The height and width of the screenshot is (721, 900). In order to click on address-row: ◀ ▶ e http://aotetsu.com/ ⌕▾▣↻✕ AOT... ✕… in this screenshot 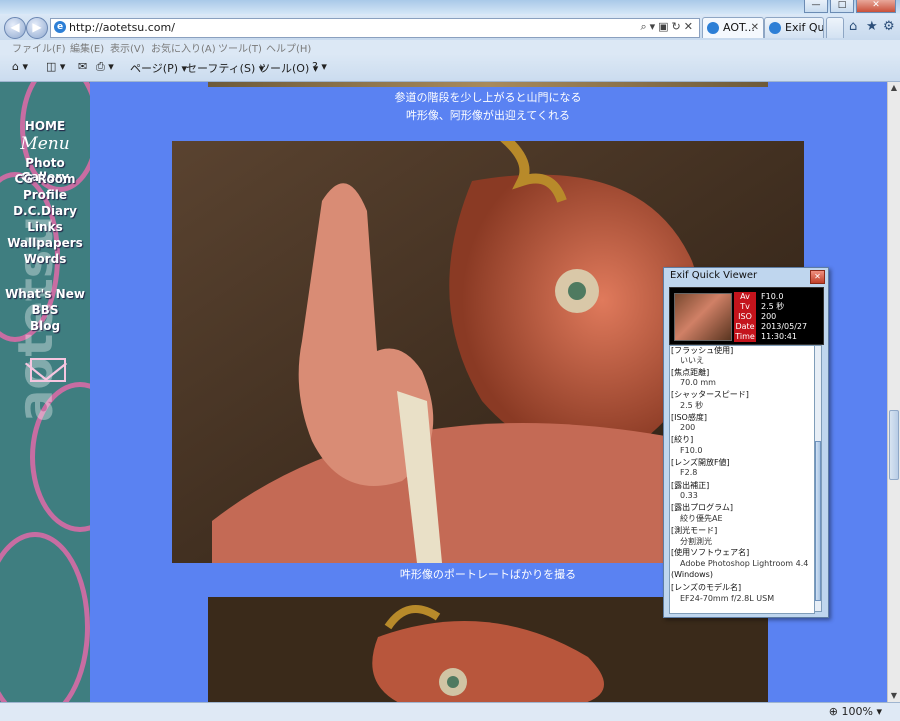, I will do `click(450, 27)`.